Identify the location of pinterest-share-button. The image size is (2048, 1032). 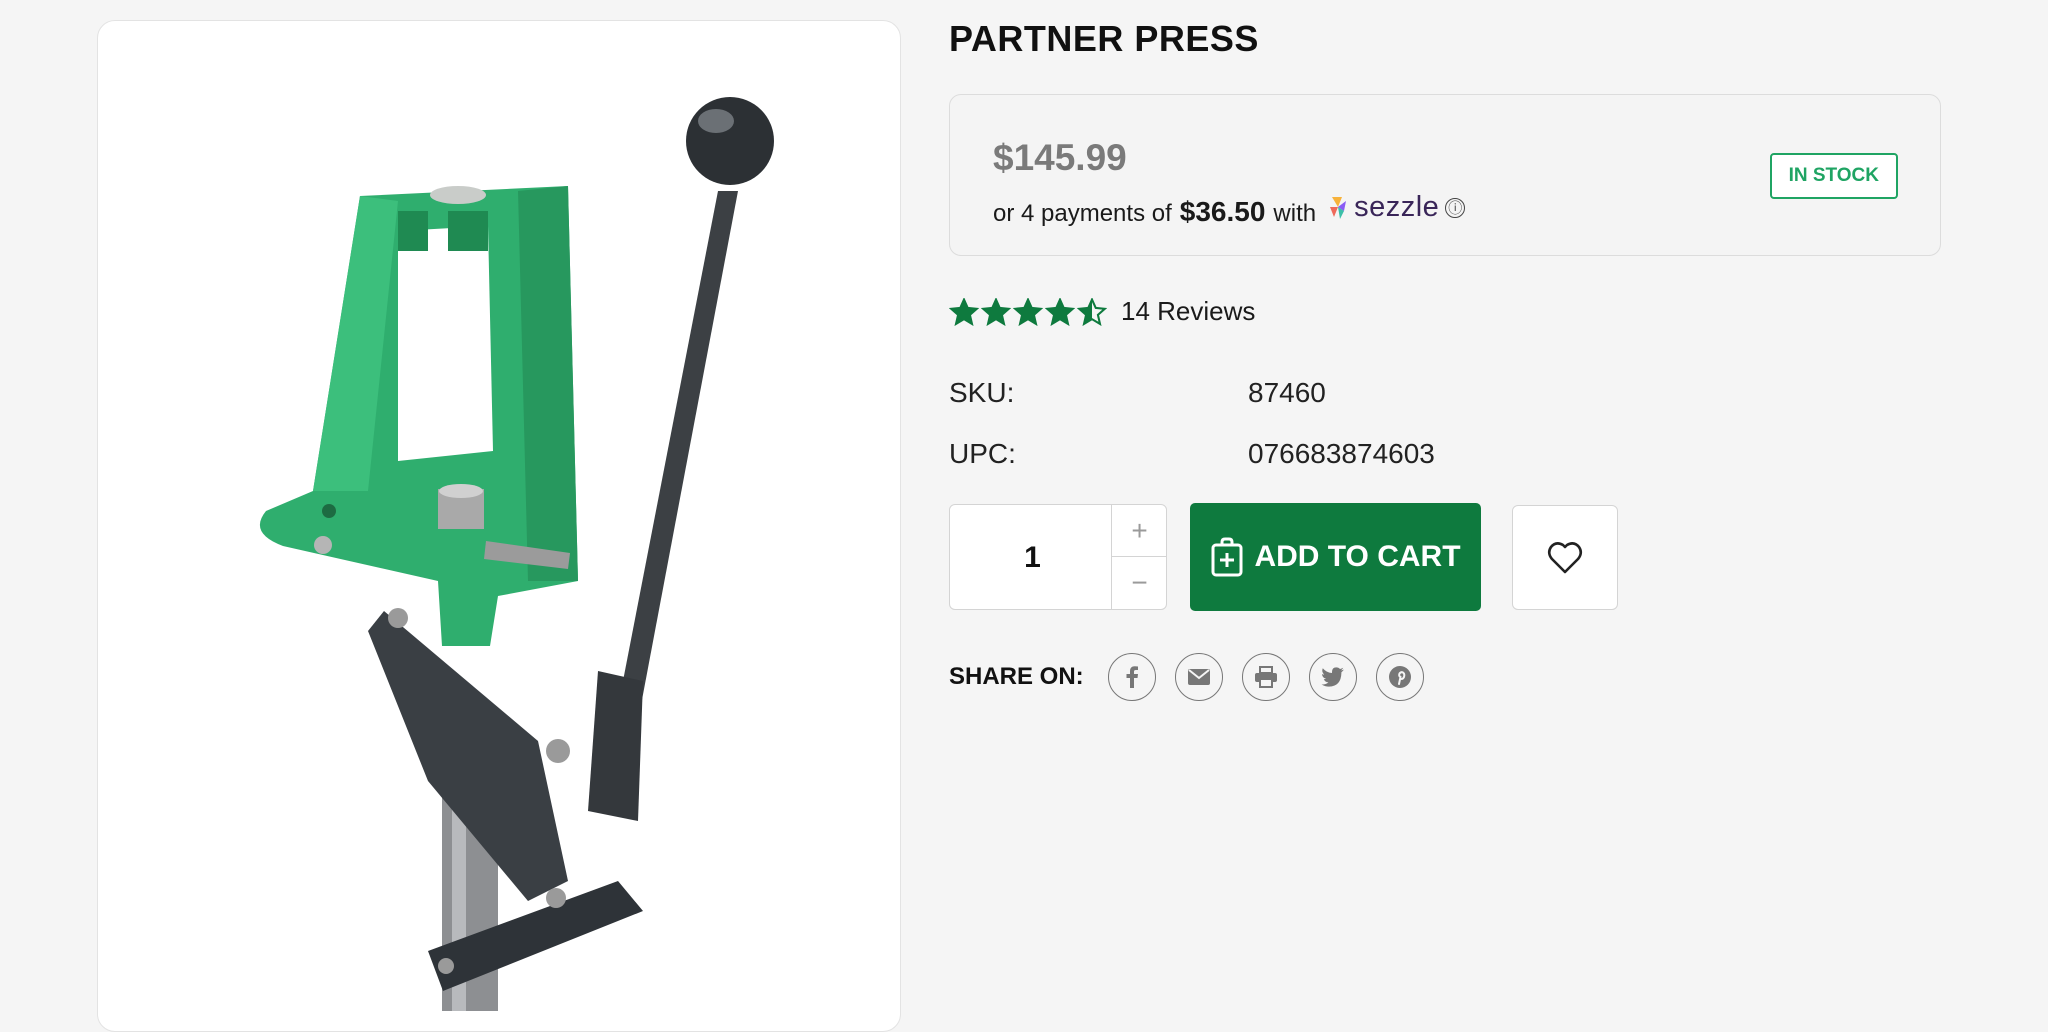
(1399, 677).